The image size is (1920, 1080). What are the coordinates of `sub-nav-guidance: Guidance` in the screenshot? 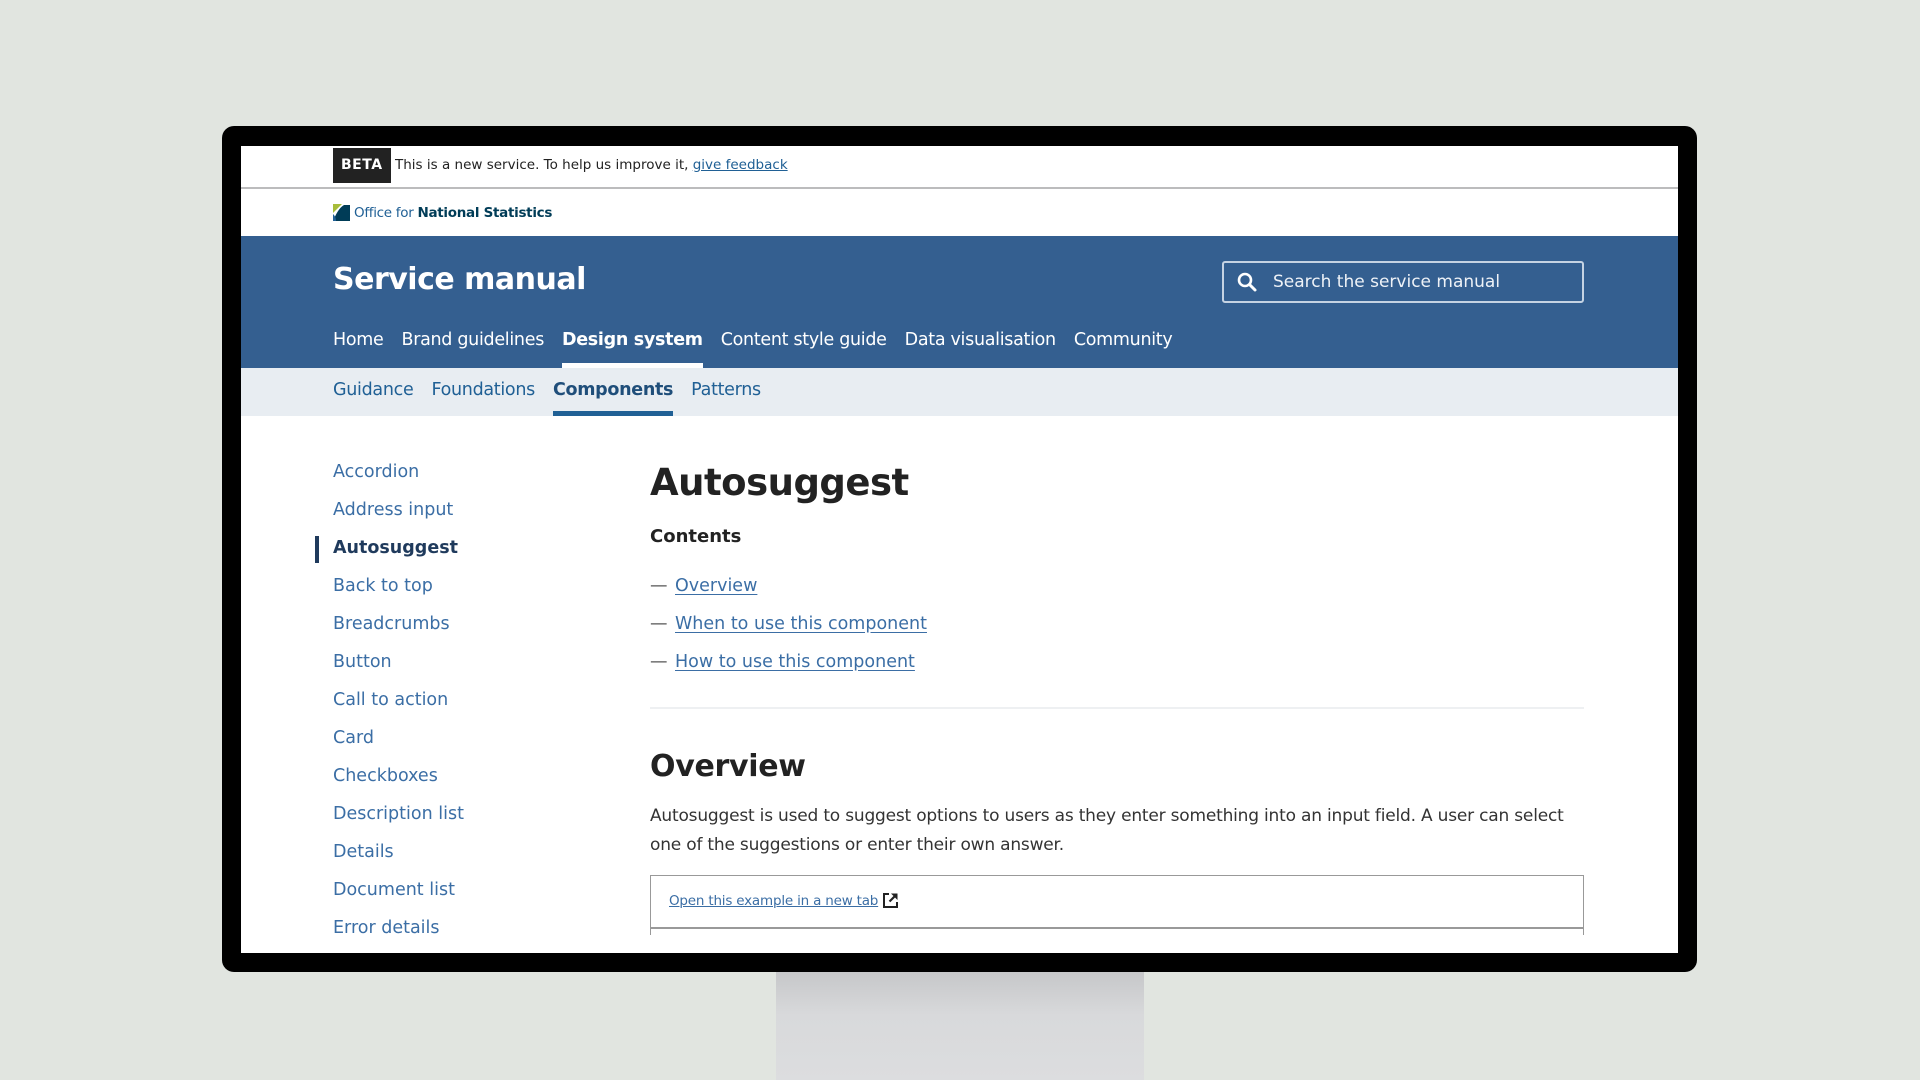 It's located at (377, 392).